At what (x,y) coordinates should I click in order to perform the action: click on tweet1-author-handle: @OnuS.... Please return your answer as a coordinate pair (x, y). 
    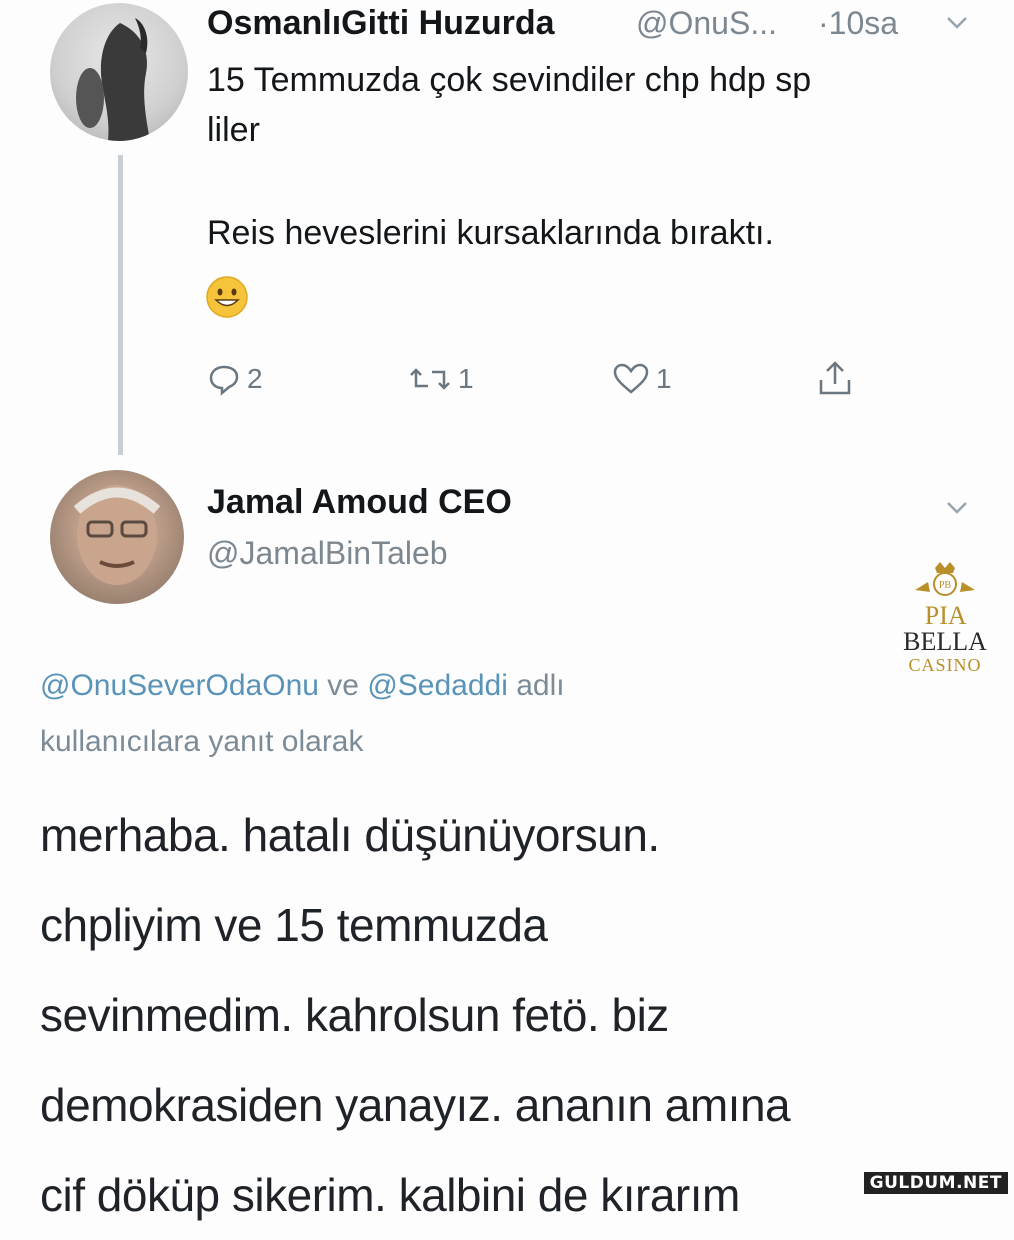
    Looking at the image, I should click on (706, 23).